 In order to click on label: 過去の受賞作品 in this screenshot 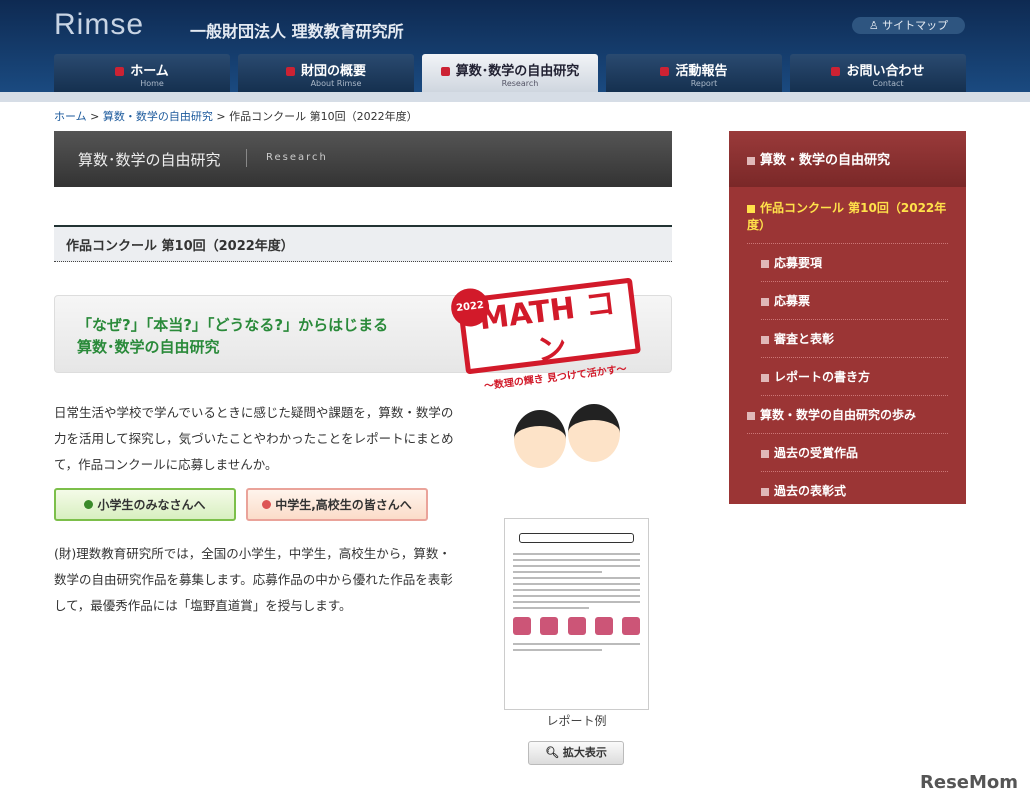, I will do `click(816, 453)`.